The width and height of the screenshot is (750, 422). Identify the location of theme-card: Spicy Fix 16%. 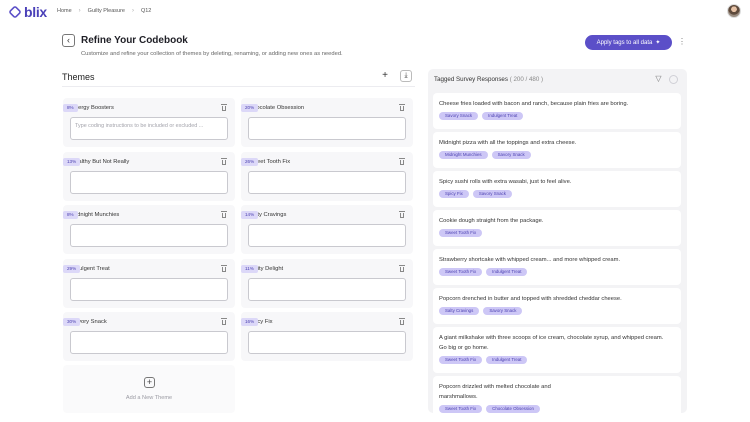
(327, 336).